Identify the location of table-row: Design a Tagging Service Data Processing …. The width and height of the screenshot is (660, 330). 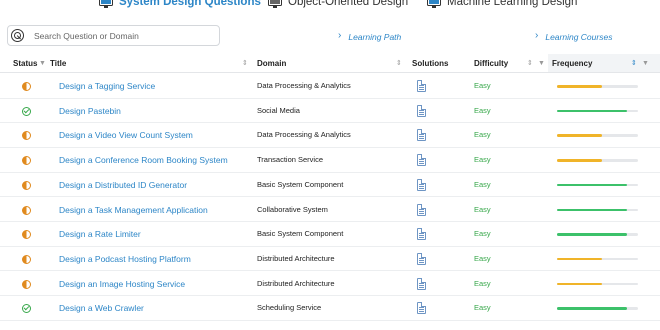
(330, 86).